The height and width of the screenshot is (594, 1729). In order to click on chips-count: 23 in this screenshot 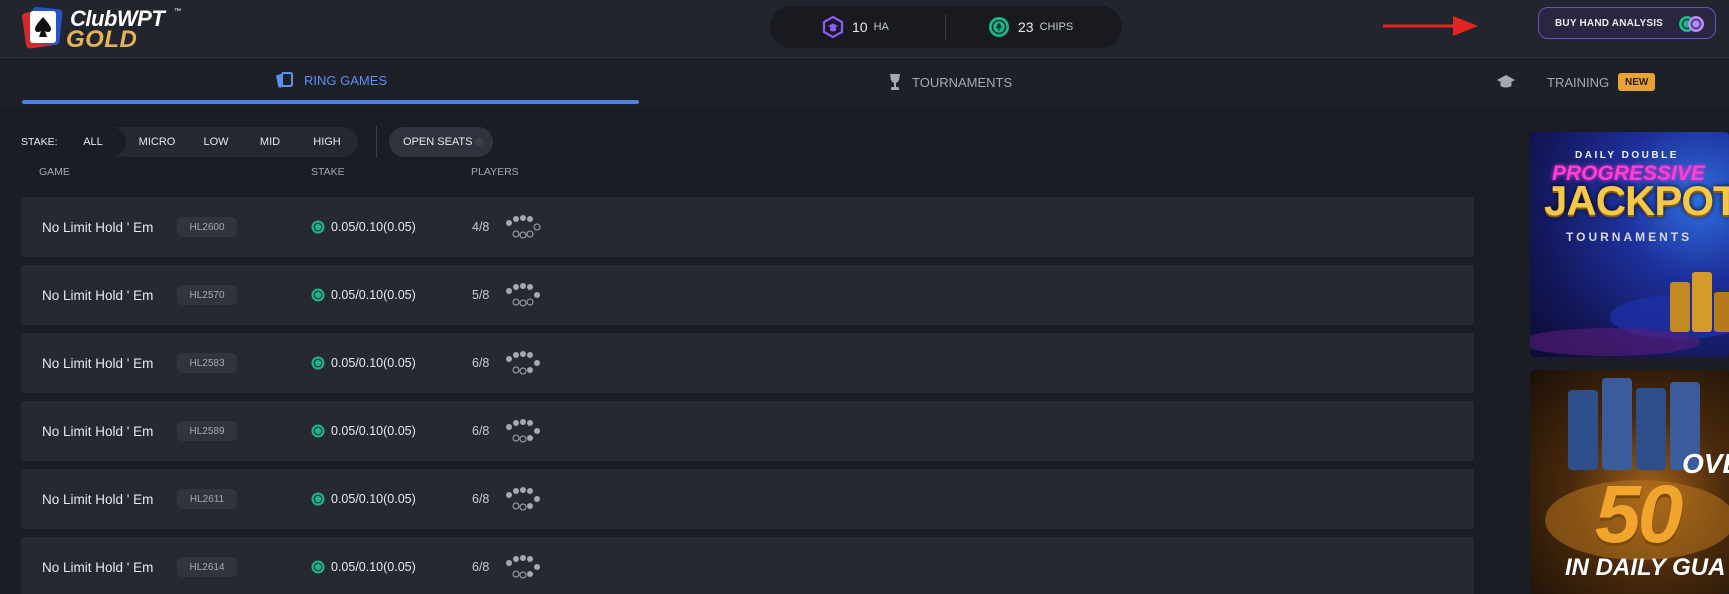, I will do `click(1026, 27)`.